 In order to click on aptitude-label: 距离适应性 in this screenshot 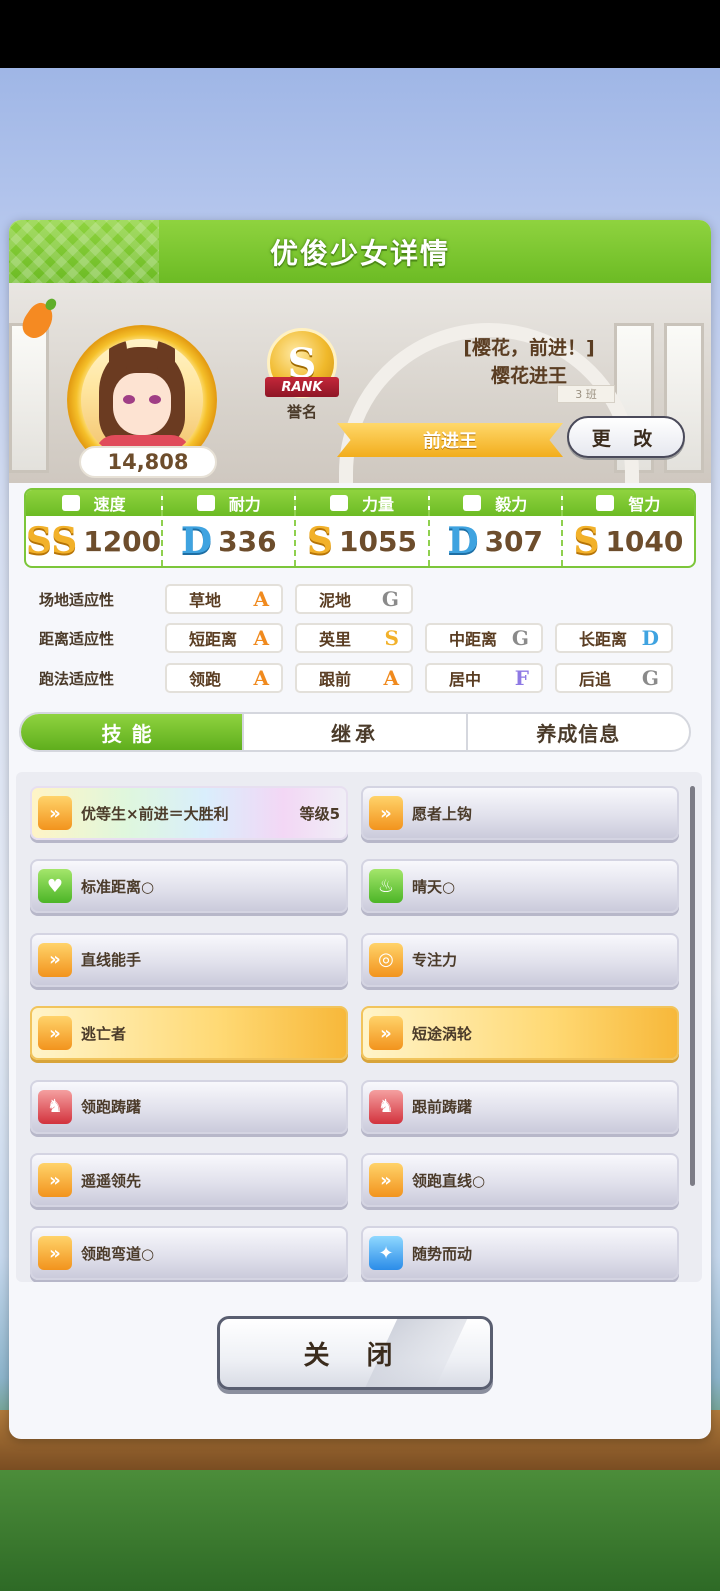, I will do `click(77, 638)`.